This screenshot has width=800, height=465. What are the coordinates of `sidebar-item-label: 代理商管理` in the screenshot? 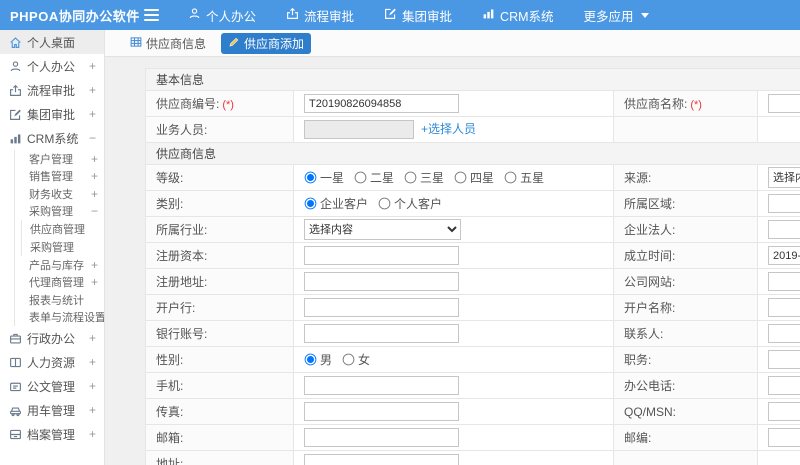 It's located at (56, 283).